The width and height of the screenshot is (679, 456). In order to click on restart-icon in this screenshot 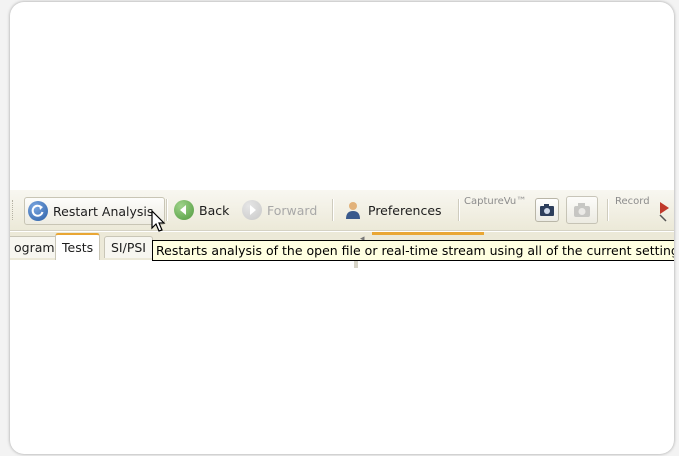, I will do `click(38, 211)`.